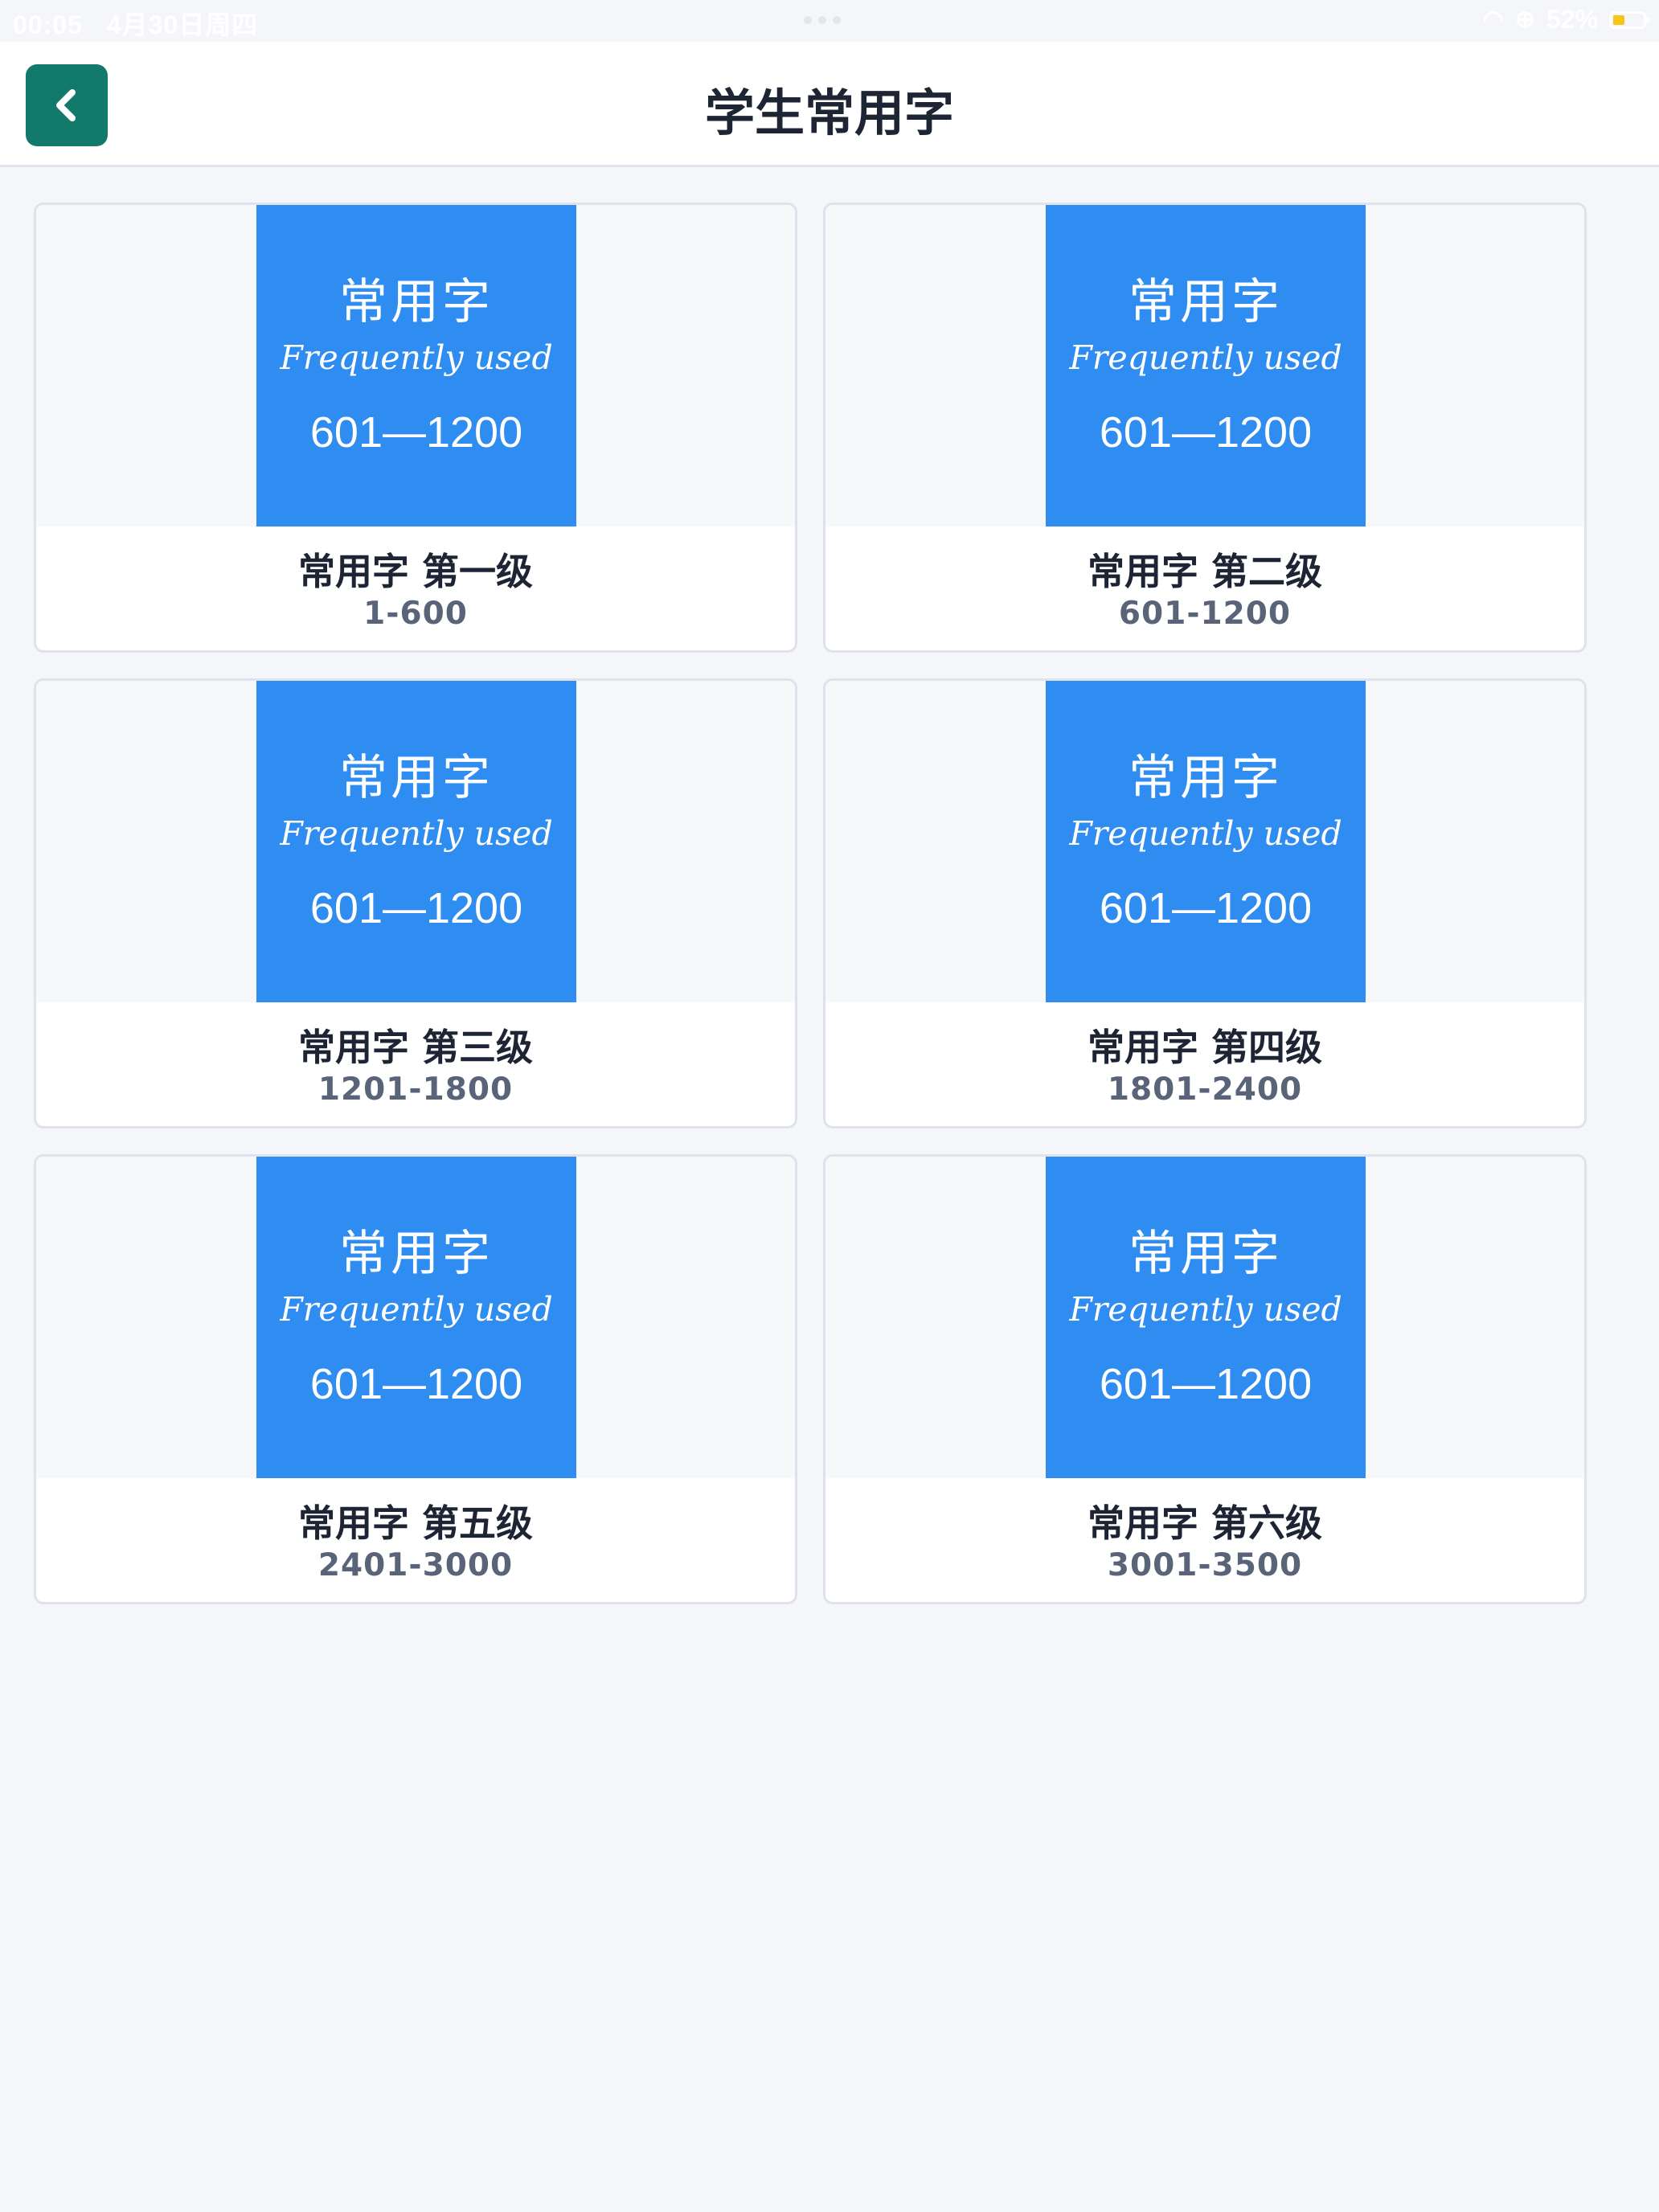 This screenshot has height=2212, width=1659. What do you see at coordinates (415, 614) in the screenshot?
I see `card-range: 1-600` at bounding box center [415, 614].